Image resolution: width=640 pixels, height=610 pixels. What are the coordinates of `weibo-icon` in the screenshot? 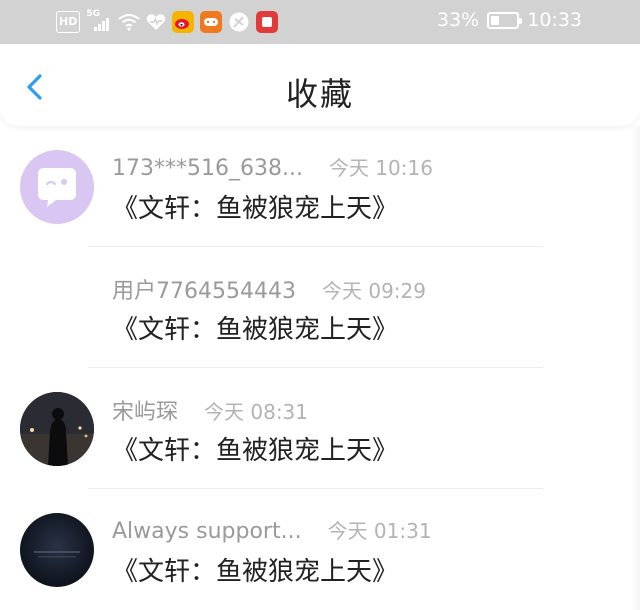 It's located at (183, 22).